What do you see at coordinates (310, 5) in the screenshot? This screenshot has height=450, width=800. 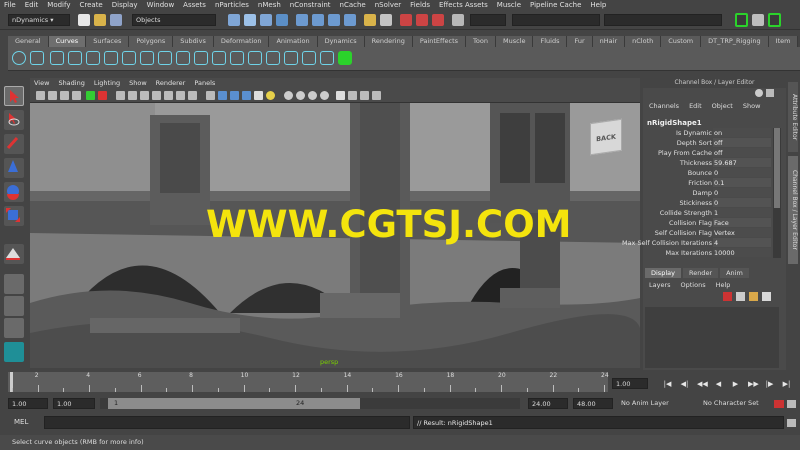 I see `menu-nconstraint: nConstraint` at bounding box center [310, 5].